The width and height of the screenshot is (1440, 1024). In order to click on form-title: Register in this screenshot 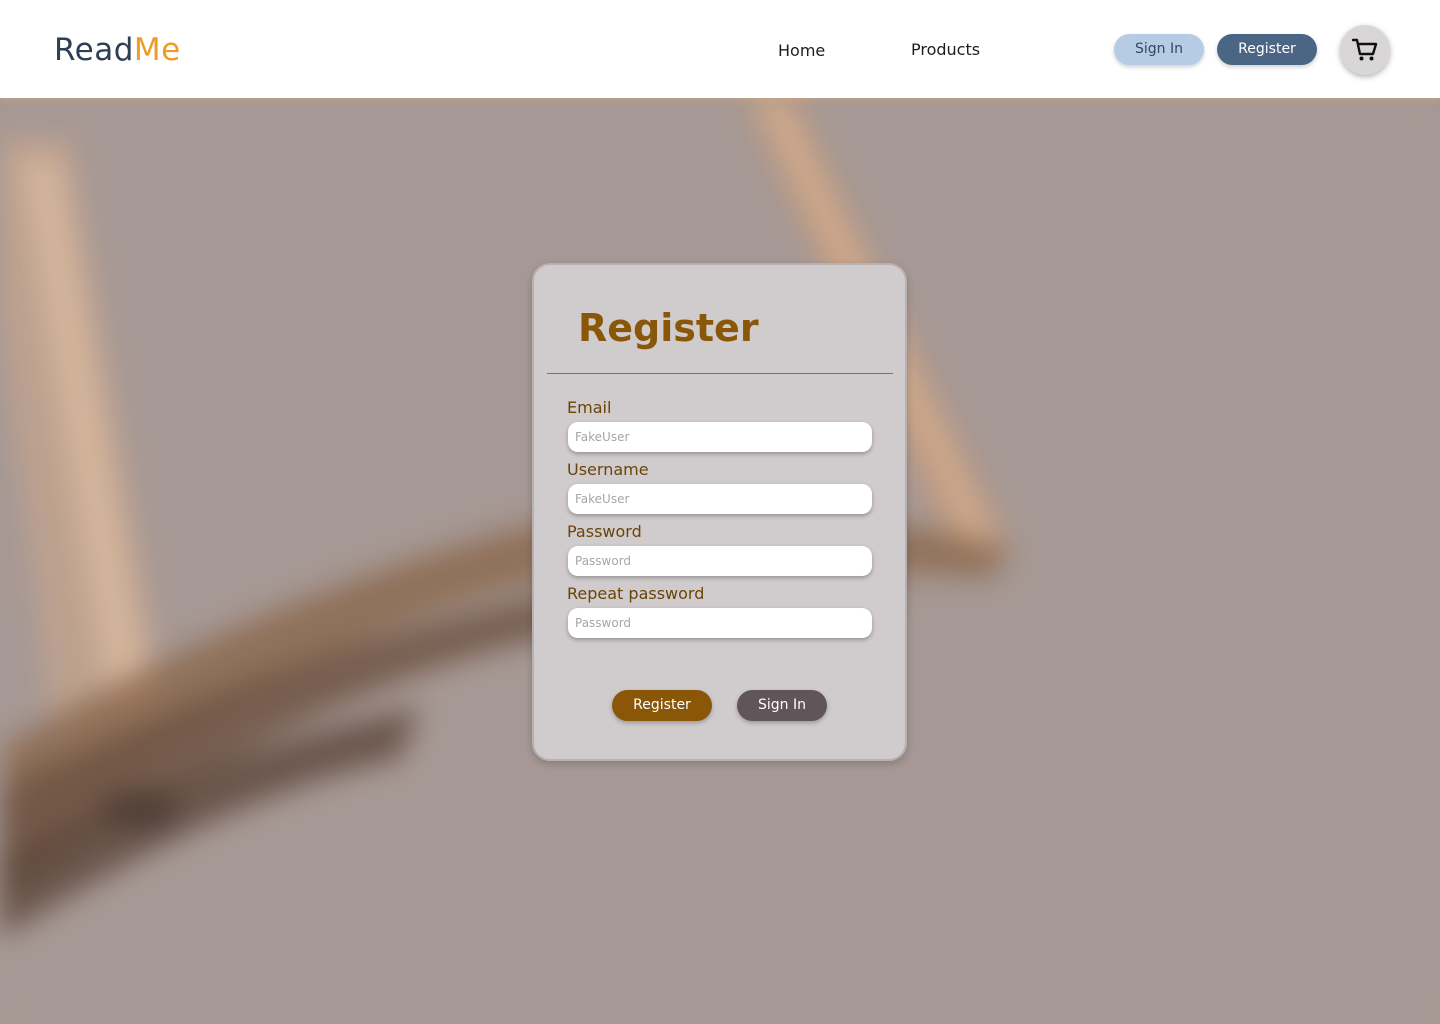, I will do `click(668, 328)`.